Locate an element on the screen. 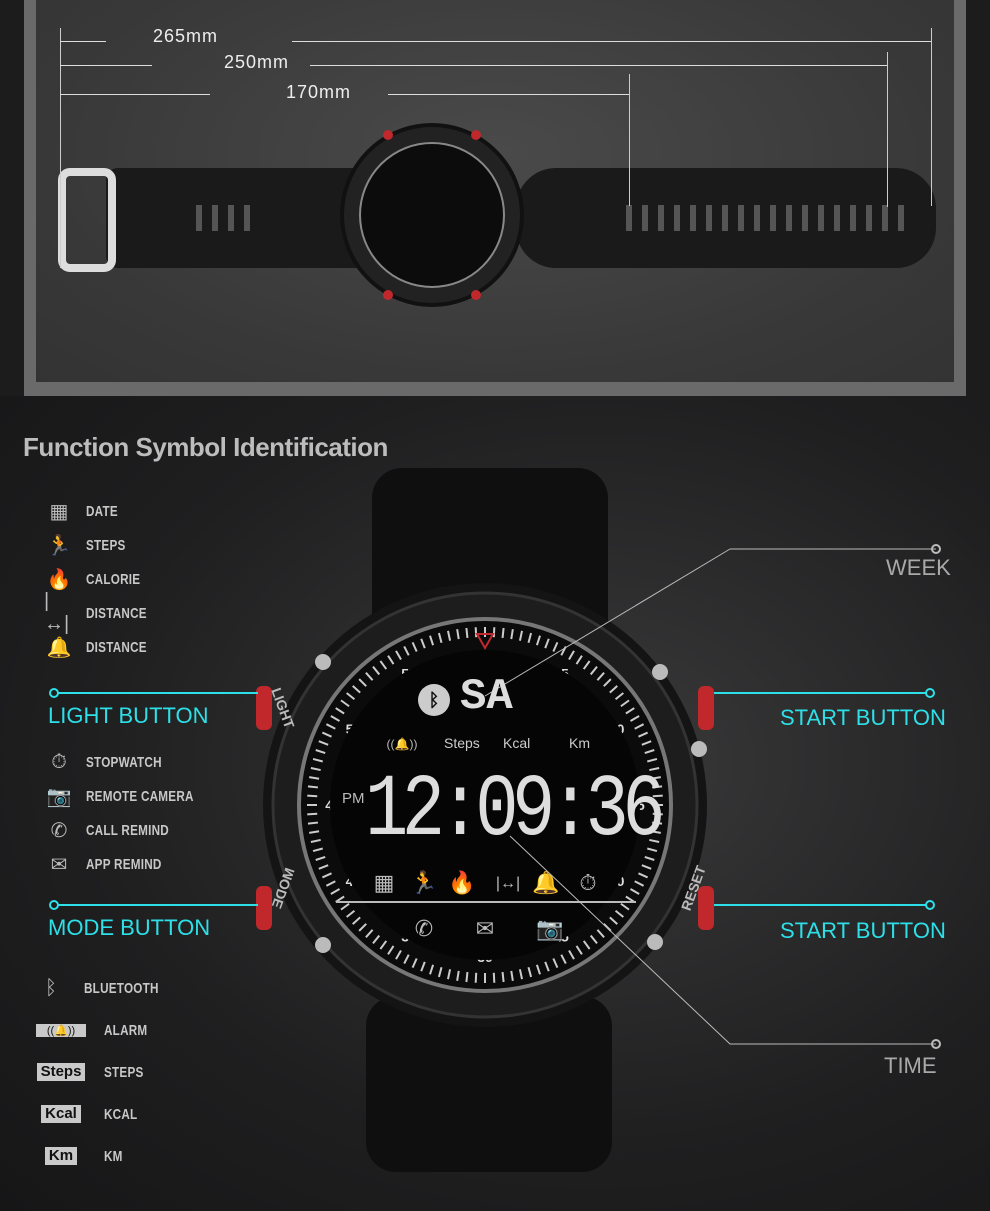  km-badge: Km is located at coordinates (61, 1156).